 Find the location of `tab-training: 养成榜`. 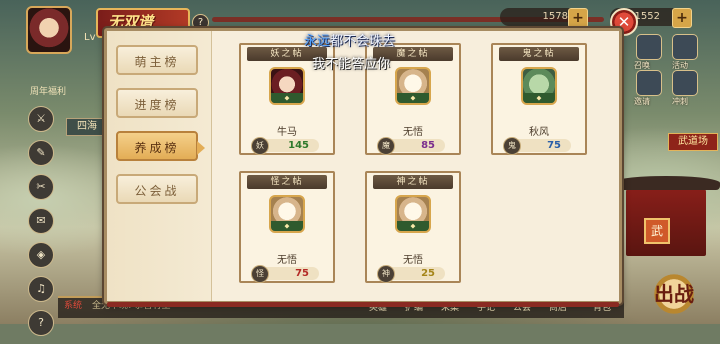

tab-training: 养成榜 is located at coordinates (160, 146).